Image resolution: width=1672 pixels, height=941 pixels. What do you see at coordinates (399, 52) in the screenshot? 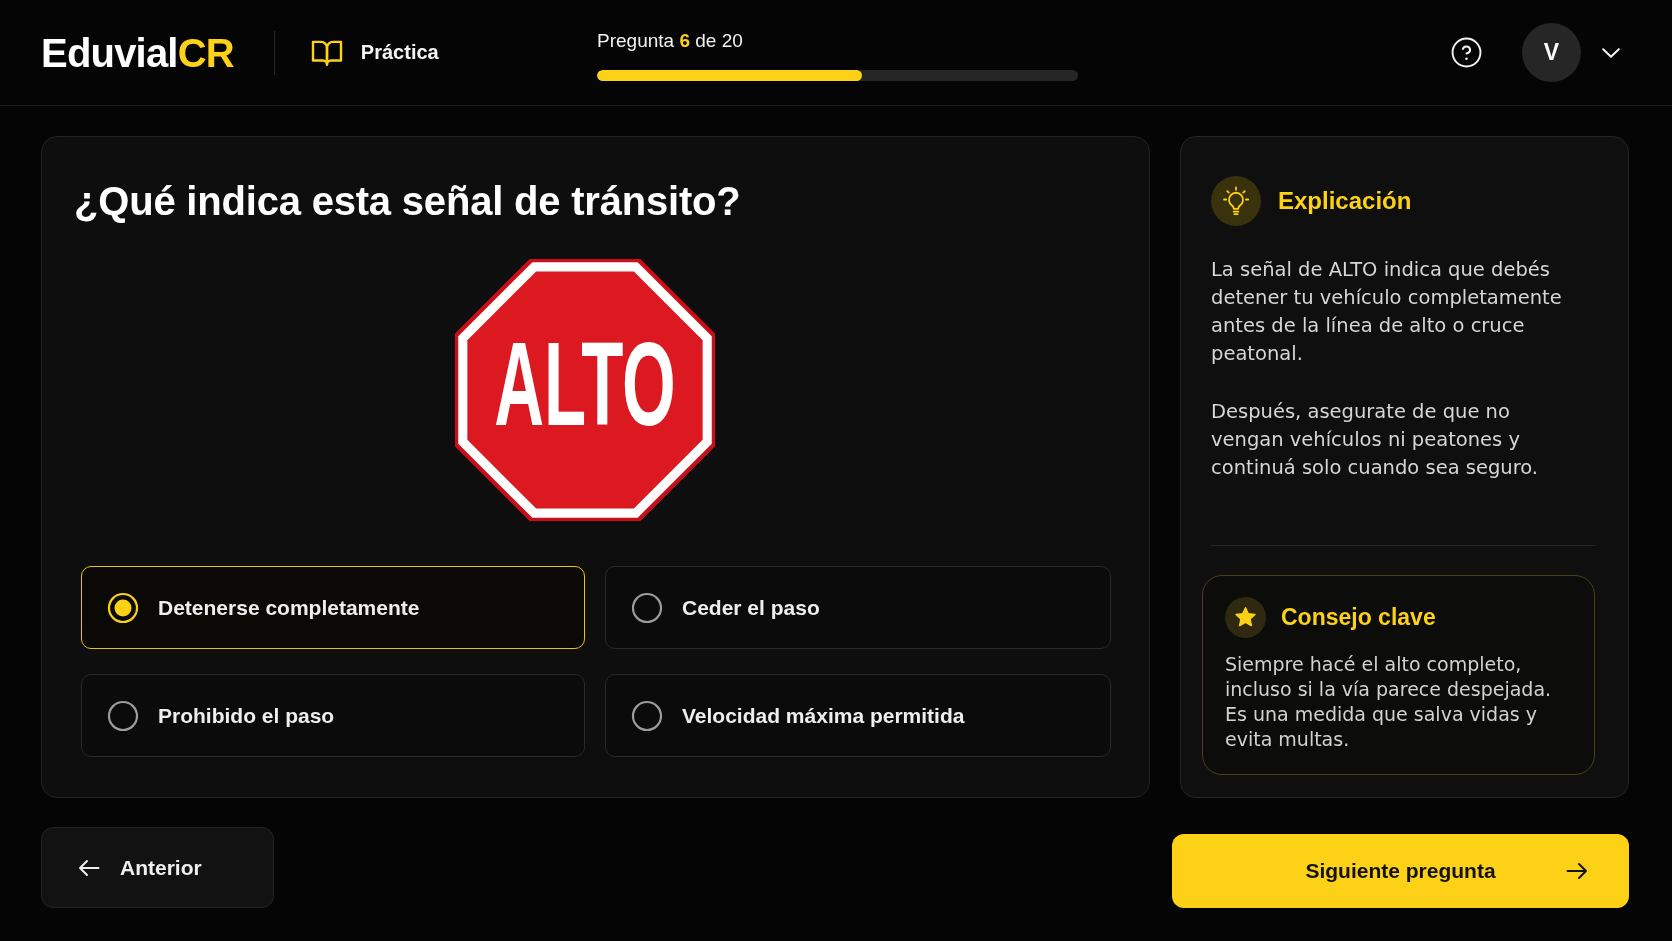
I see `section-title: Práctica` at bounding box center [399, 52].